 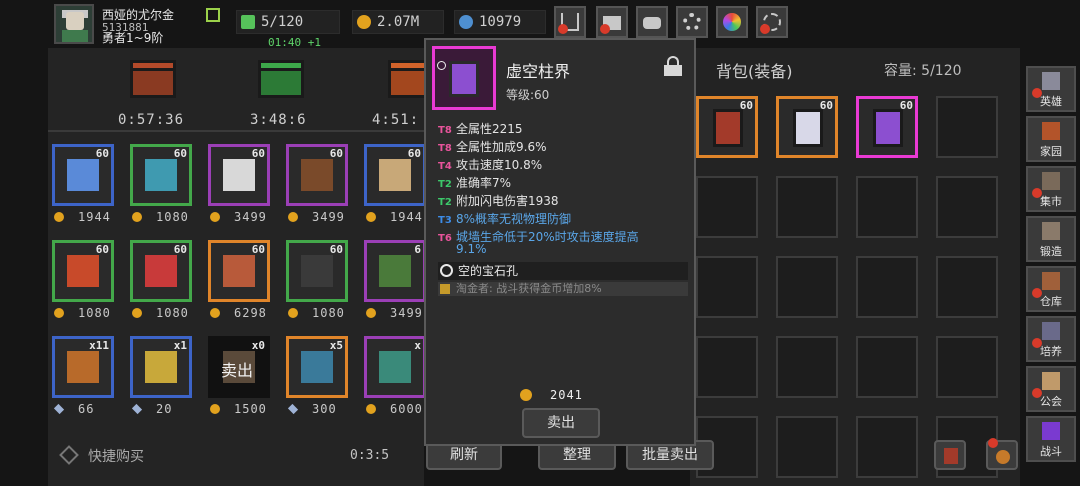 I want to click on boots-icon, so click(x=395, y=271).